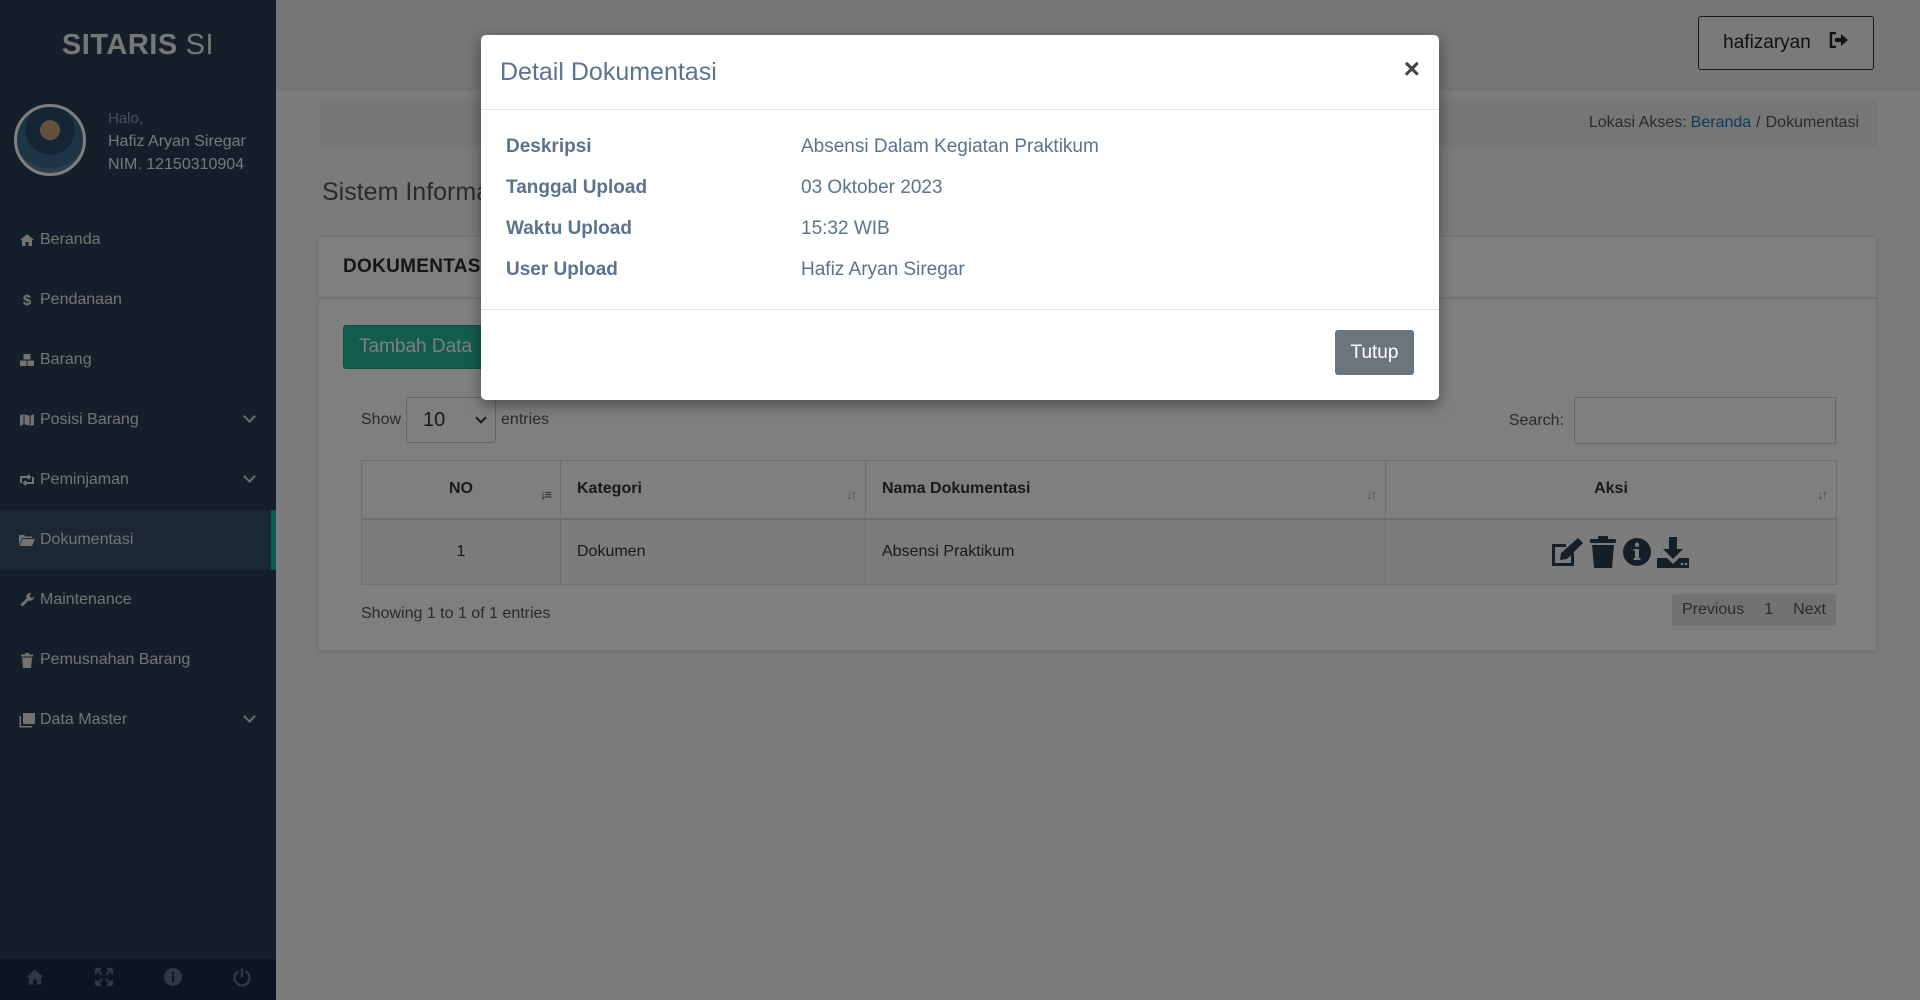  Describe the element at coordinates (960, 72) in the screenshot. I see `modal-header: Detail Dokumentasi ×` at that location.